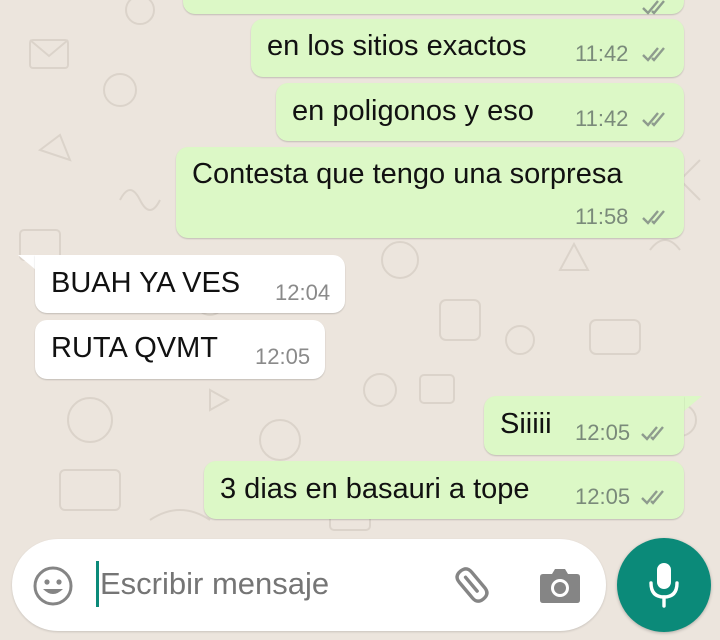 The width and height of the screenshot is (720, 640). Describe the element at coordinates (303, 292) in the screenshot. I see `message-timestamp: 12:04` at that location.